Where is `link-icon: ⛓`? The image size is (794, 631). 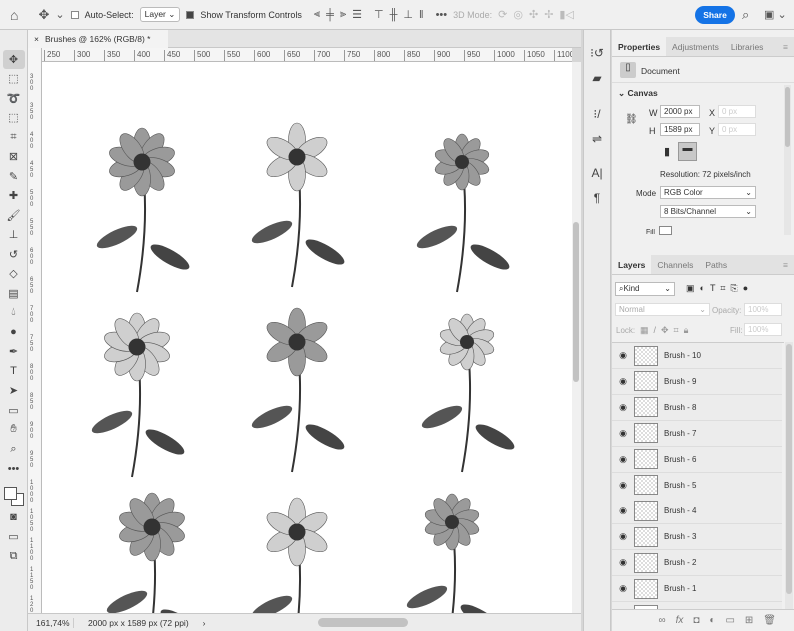 link-icon: ⛓ is located at coordinates (631, 119).